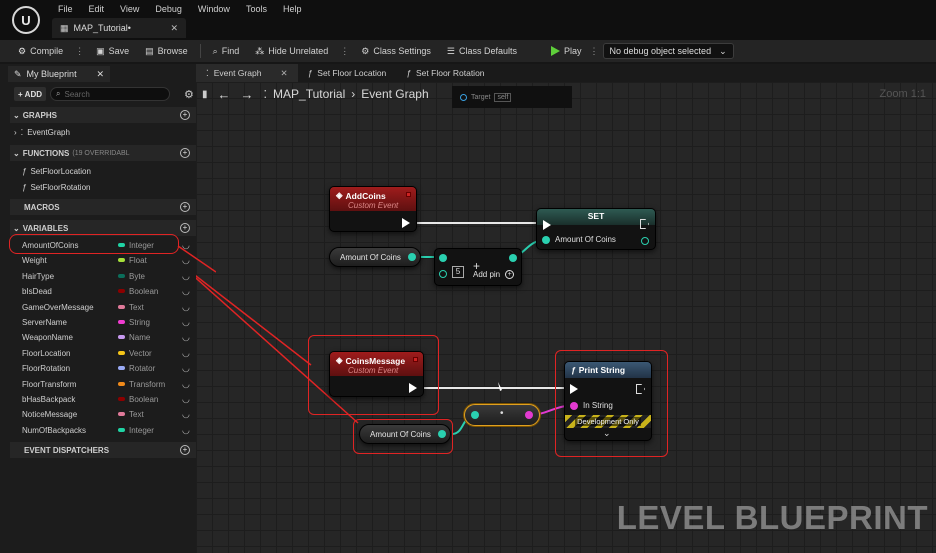 This screenshot has width=936, height=553. Describe the element at coordinates (103, 430) in the screenshot. I see `variable-item: NumOfBackpacks Integer ◡` at that location.